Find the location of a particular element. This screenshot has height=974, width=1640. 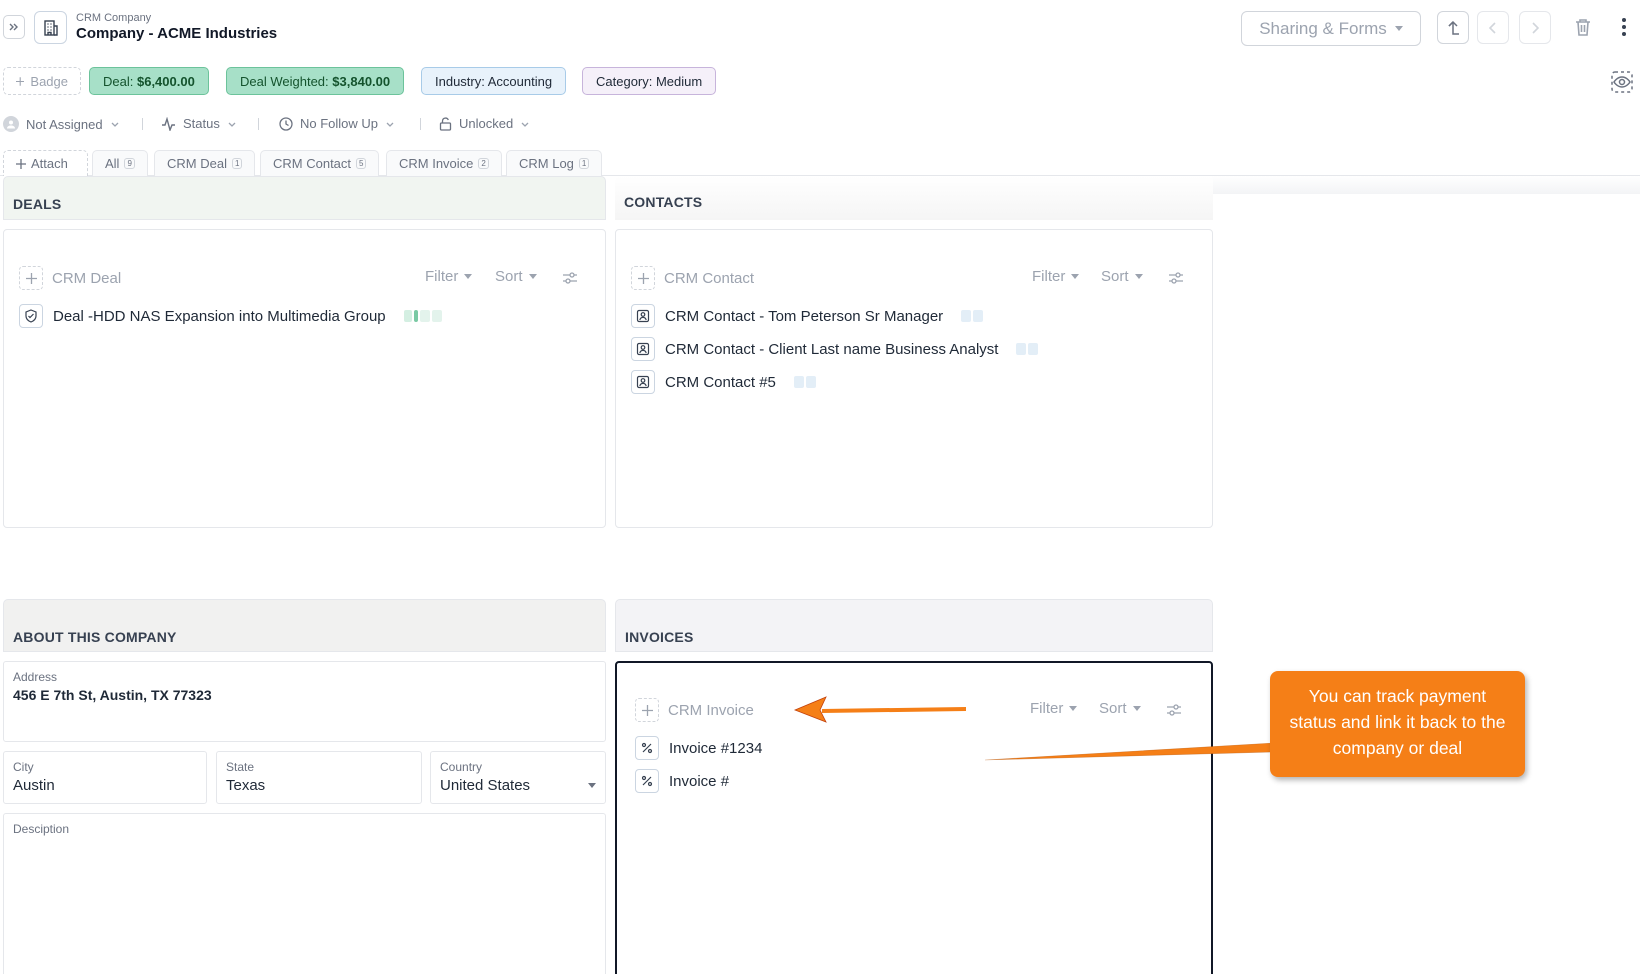

arrow-left-icon is located at coordinates (879, 709).